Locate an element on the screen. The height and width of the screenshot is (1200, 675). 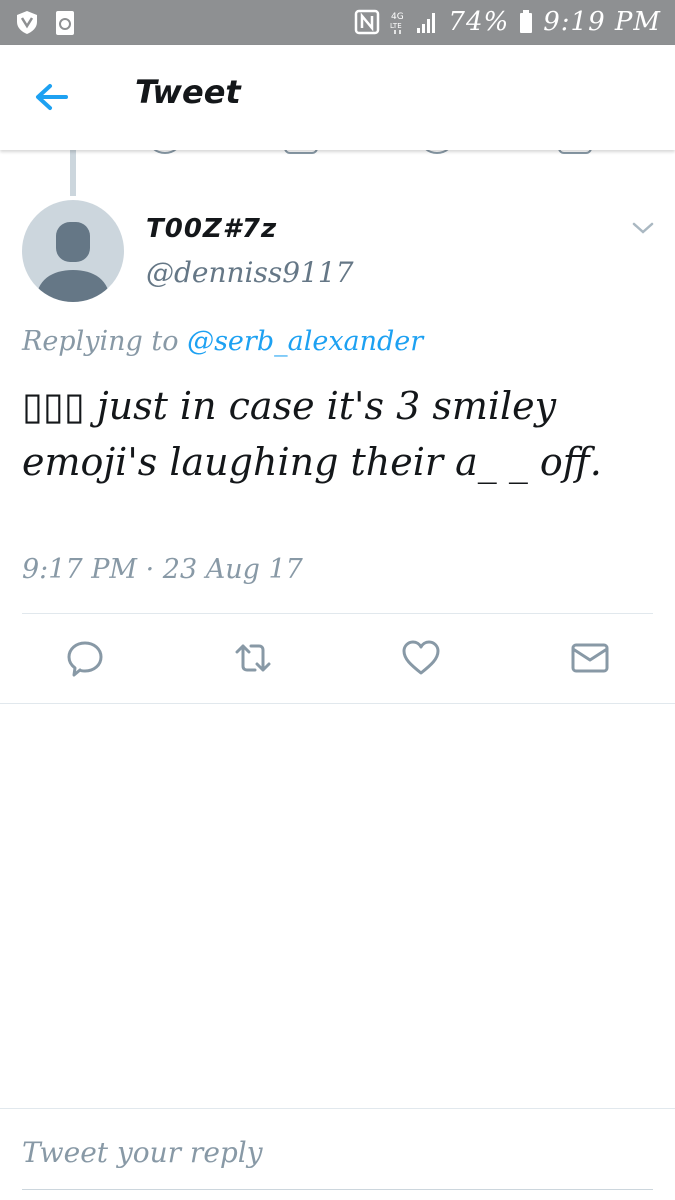
tweet-options-button is located at coordinates (643, 228).